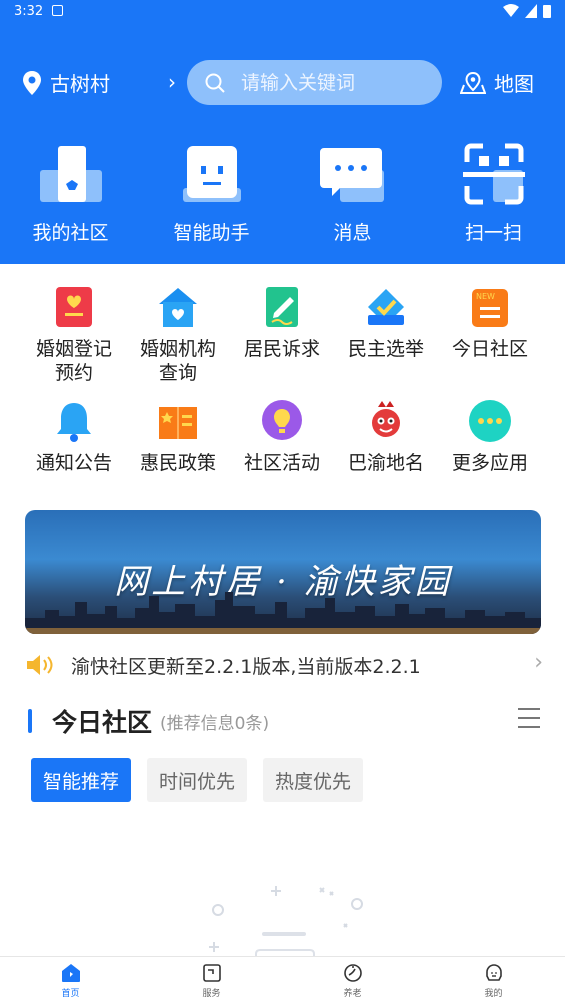 This screenshot has height=1004, width=565. What do you see at coordinates (529, 719) in the screenshot?
I see `list-menu-icon` at bounding box center [529, 719].